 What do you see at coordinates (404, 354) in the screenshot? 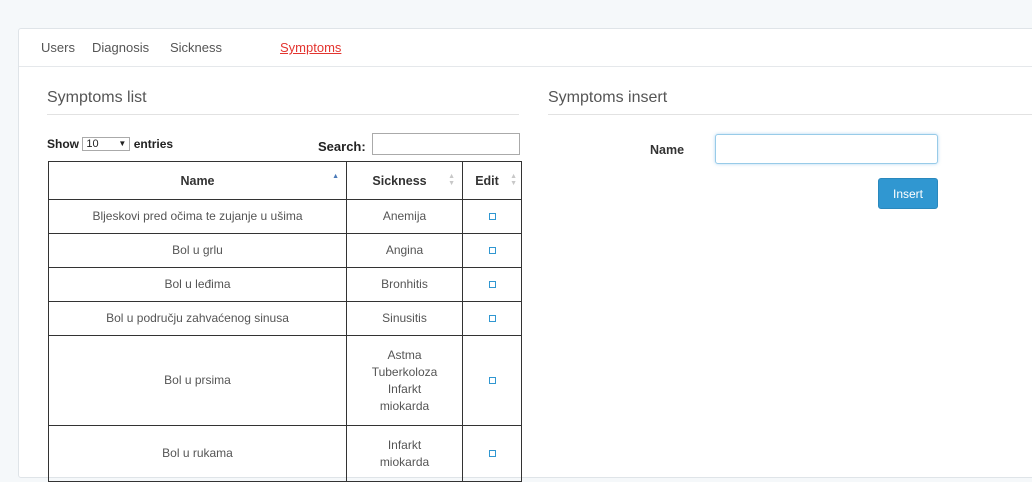
I see `sickness-line: Astma` at bounding box center [404, 354].